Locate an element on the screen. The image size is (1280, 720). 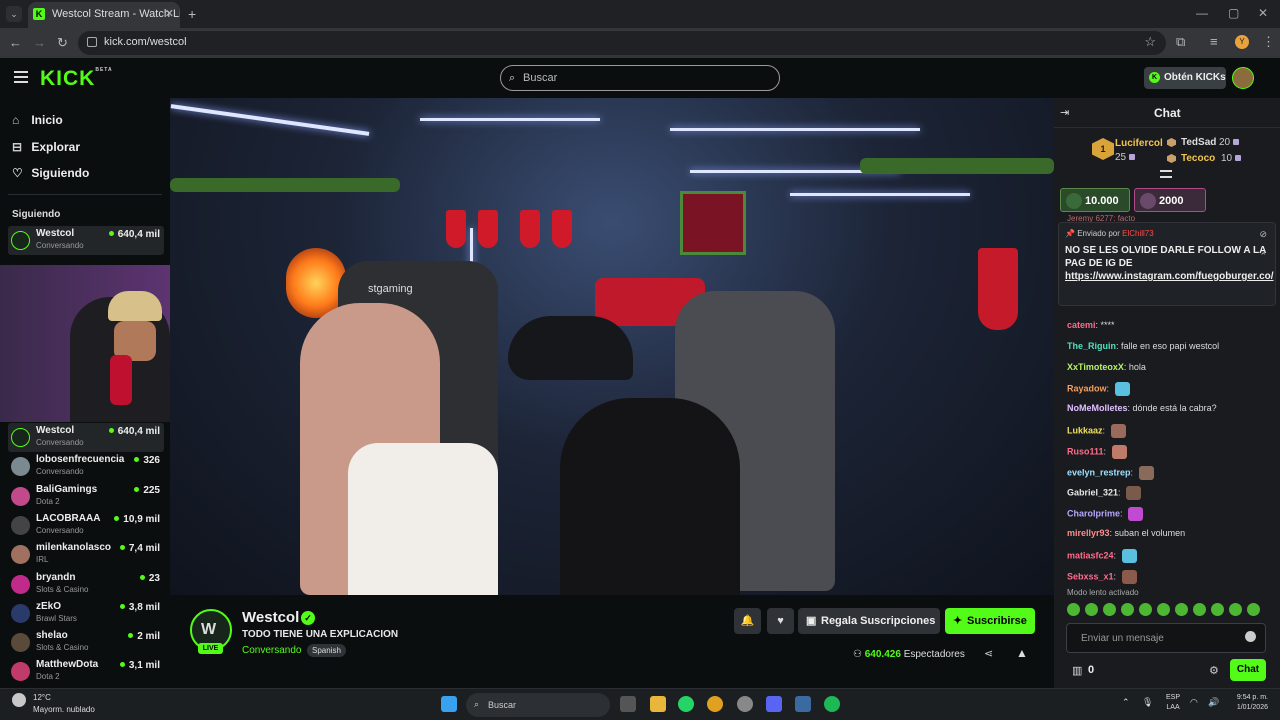
new-tab-icon: + is located at coordinates (192, 14).